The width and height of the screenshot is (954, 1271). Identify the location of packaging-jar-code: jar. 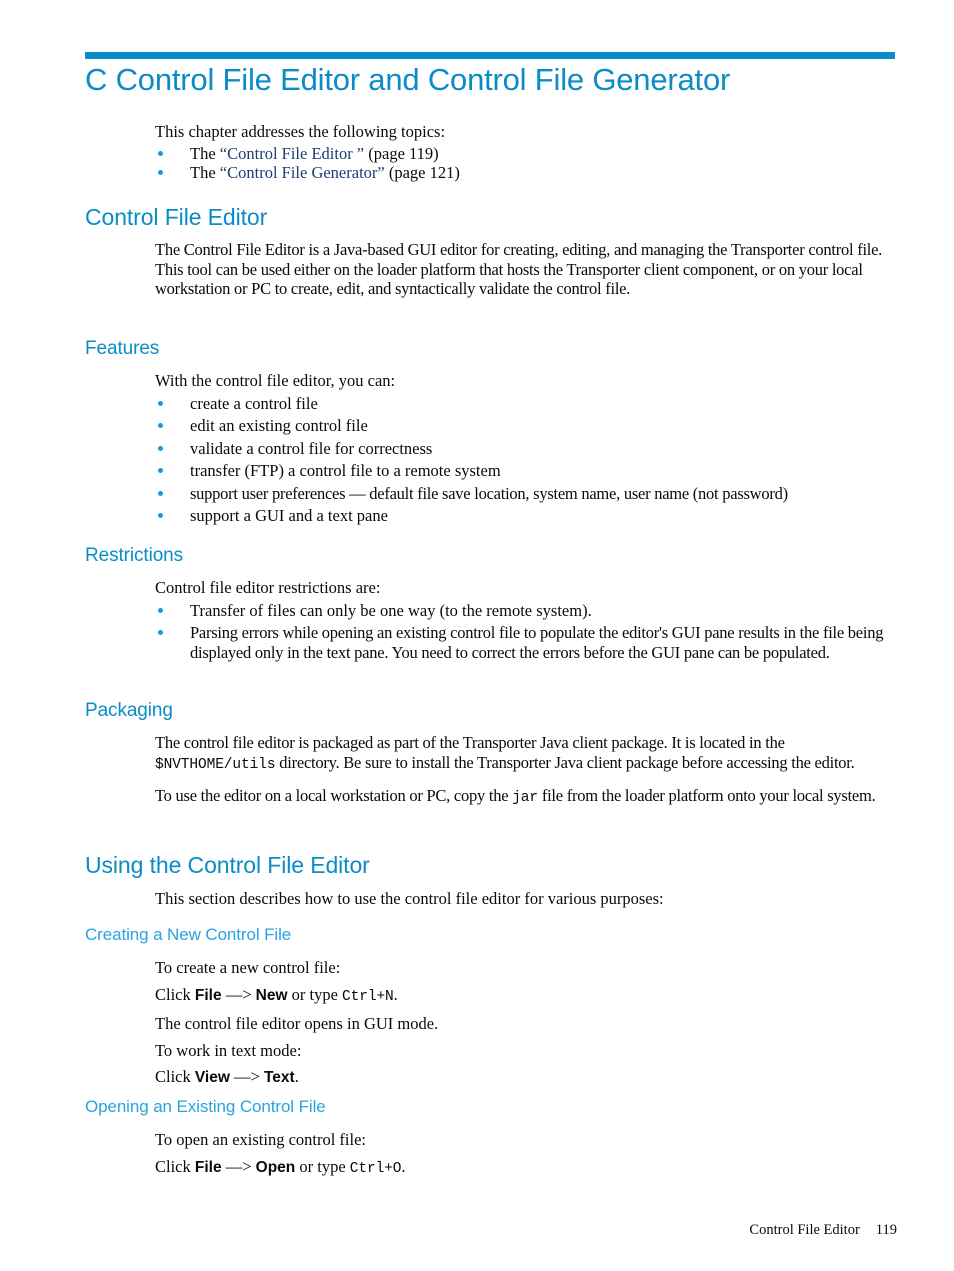
(525, 798).